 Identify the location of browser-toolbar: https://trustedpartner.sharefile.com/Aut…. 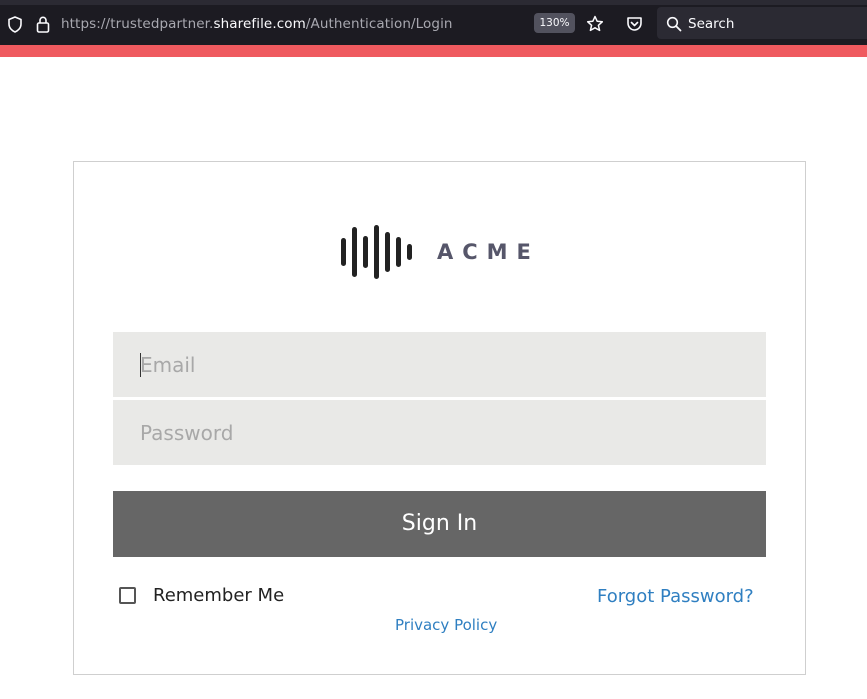
(433, 22).